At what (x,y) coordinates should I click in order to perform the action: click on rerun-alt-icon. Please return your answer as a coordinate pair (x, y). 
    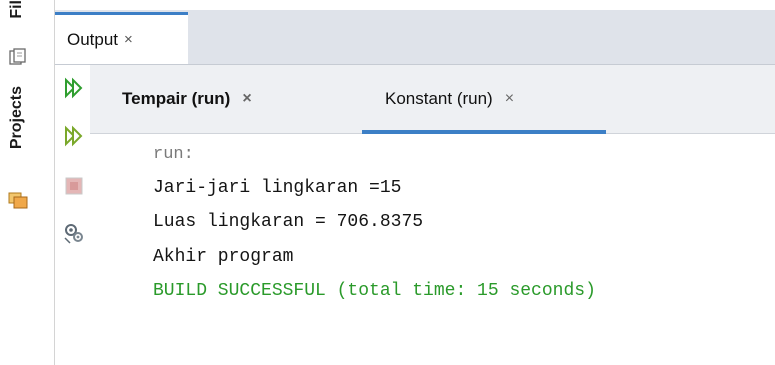
    Looking at the image, I should click on (74, 136).